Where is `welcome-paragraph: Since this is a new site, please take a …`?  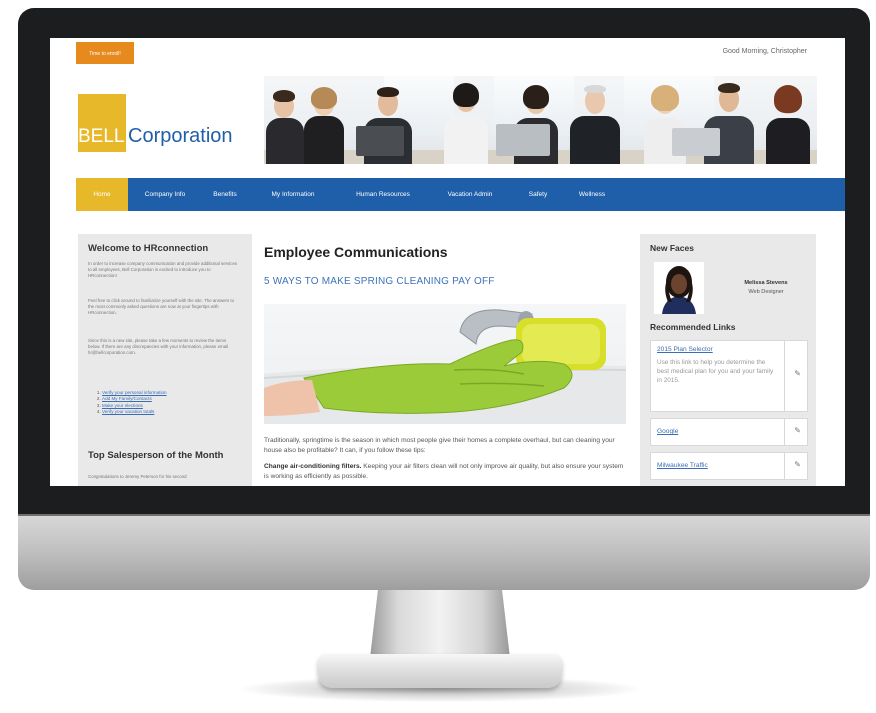
welcome-paragraph: Since this is a new site, please take a … is located at coordinates (158, 347).